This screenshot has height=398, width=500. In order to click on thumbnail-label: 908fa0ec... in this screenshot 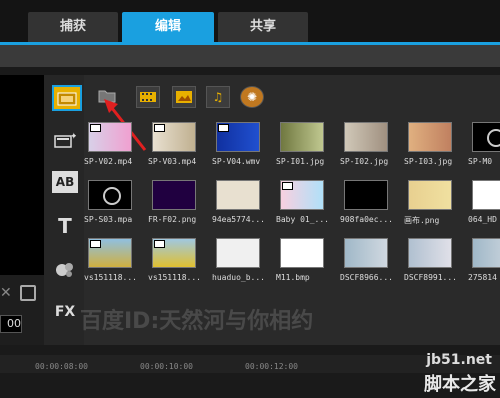, I will do `click(366, 219)`.